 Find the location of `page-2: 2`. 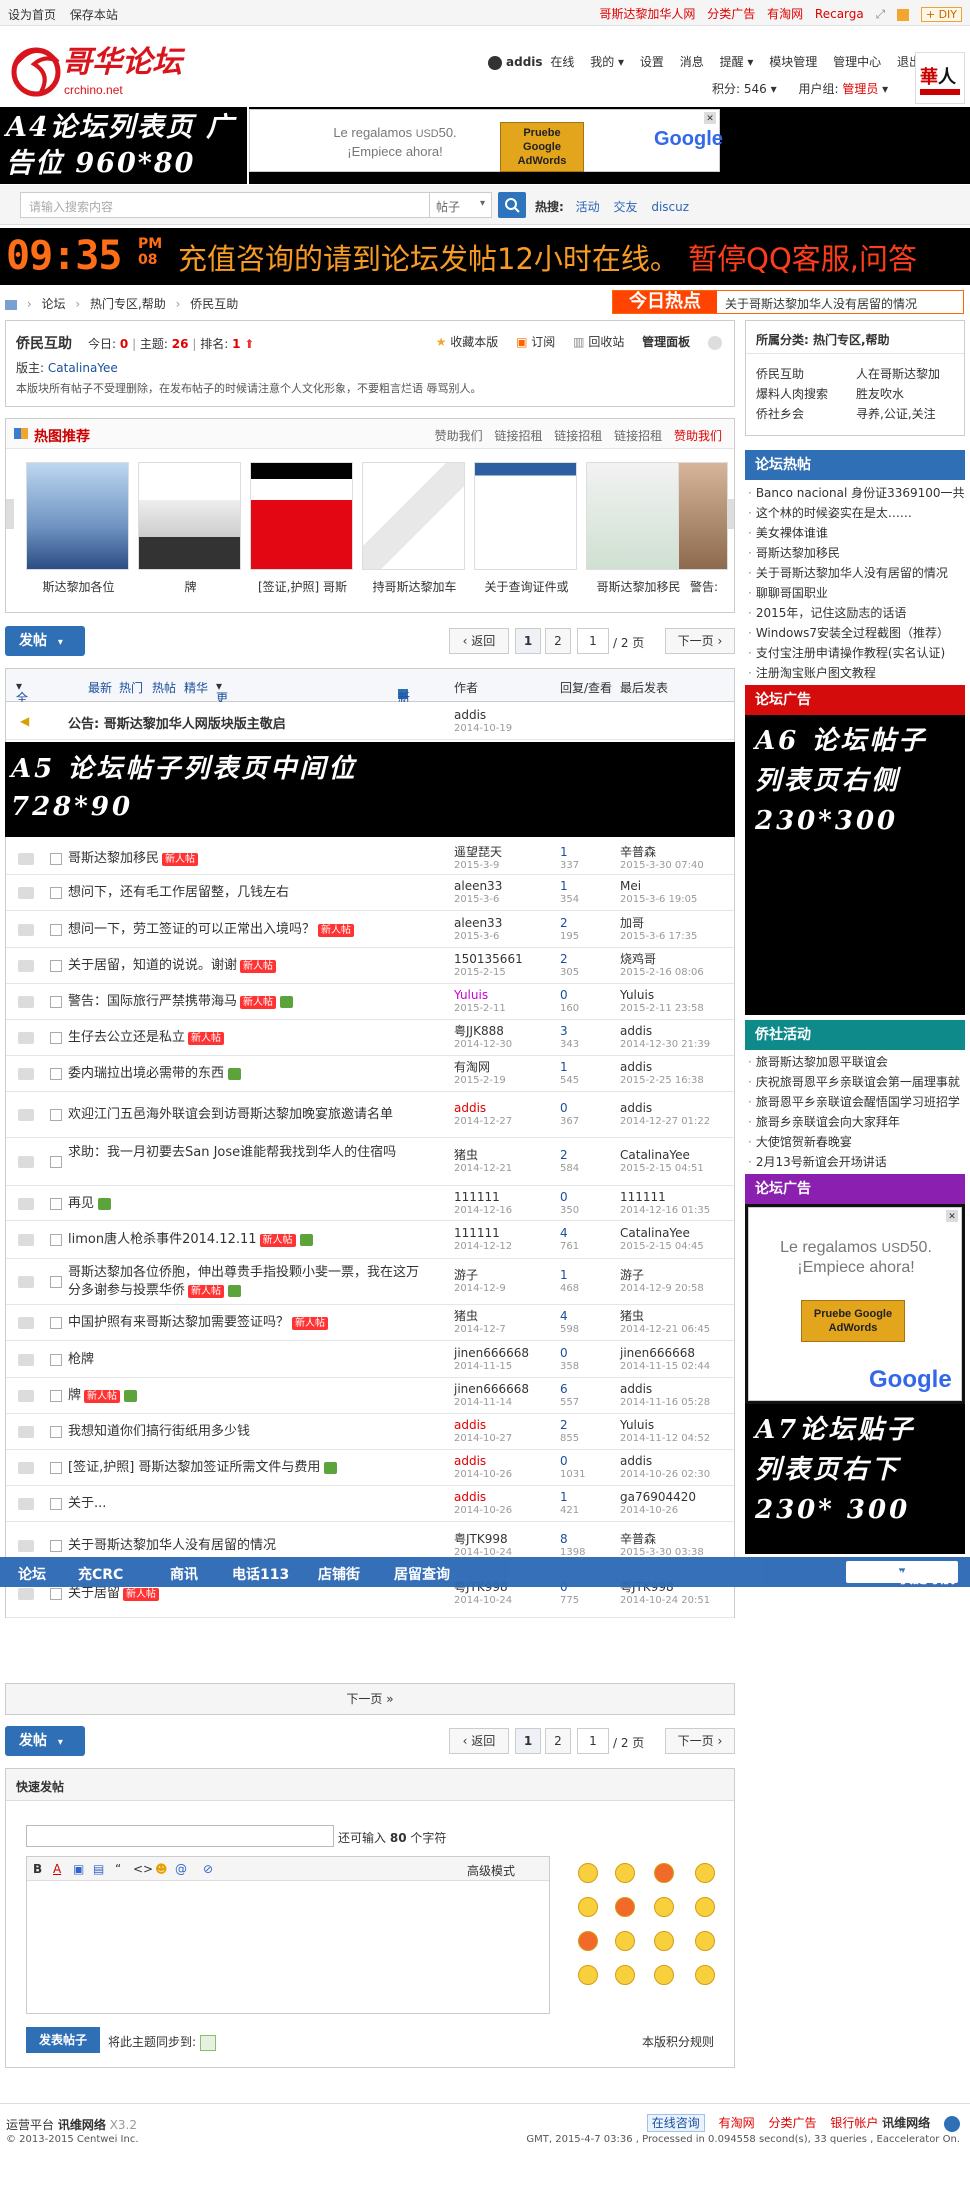

page-2: 2 is located at coordinates (558, 641).